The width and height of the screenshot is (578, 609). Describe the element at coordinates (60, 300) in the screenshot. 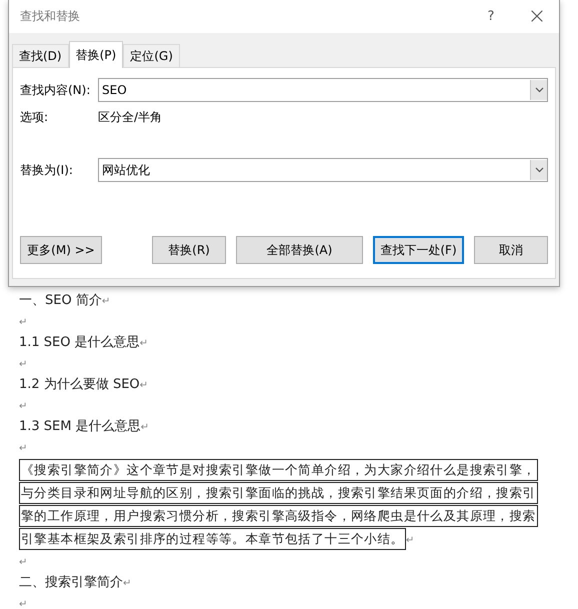

I see `heading-text: 一、SEO 简介` at that location.